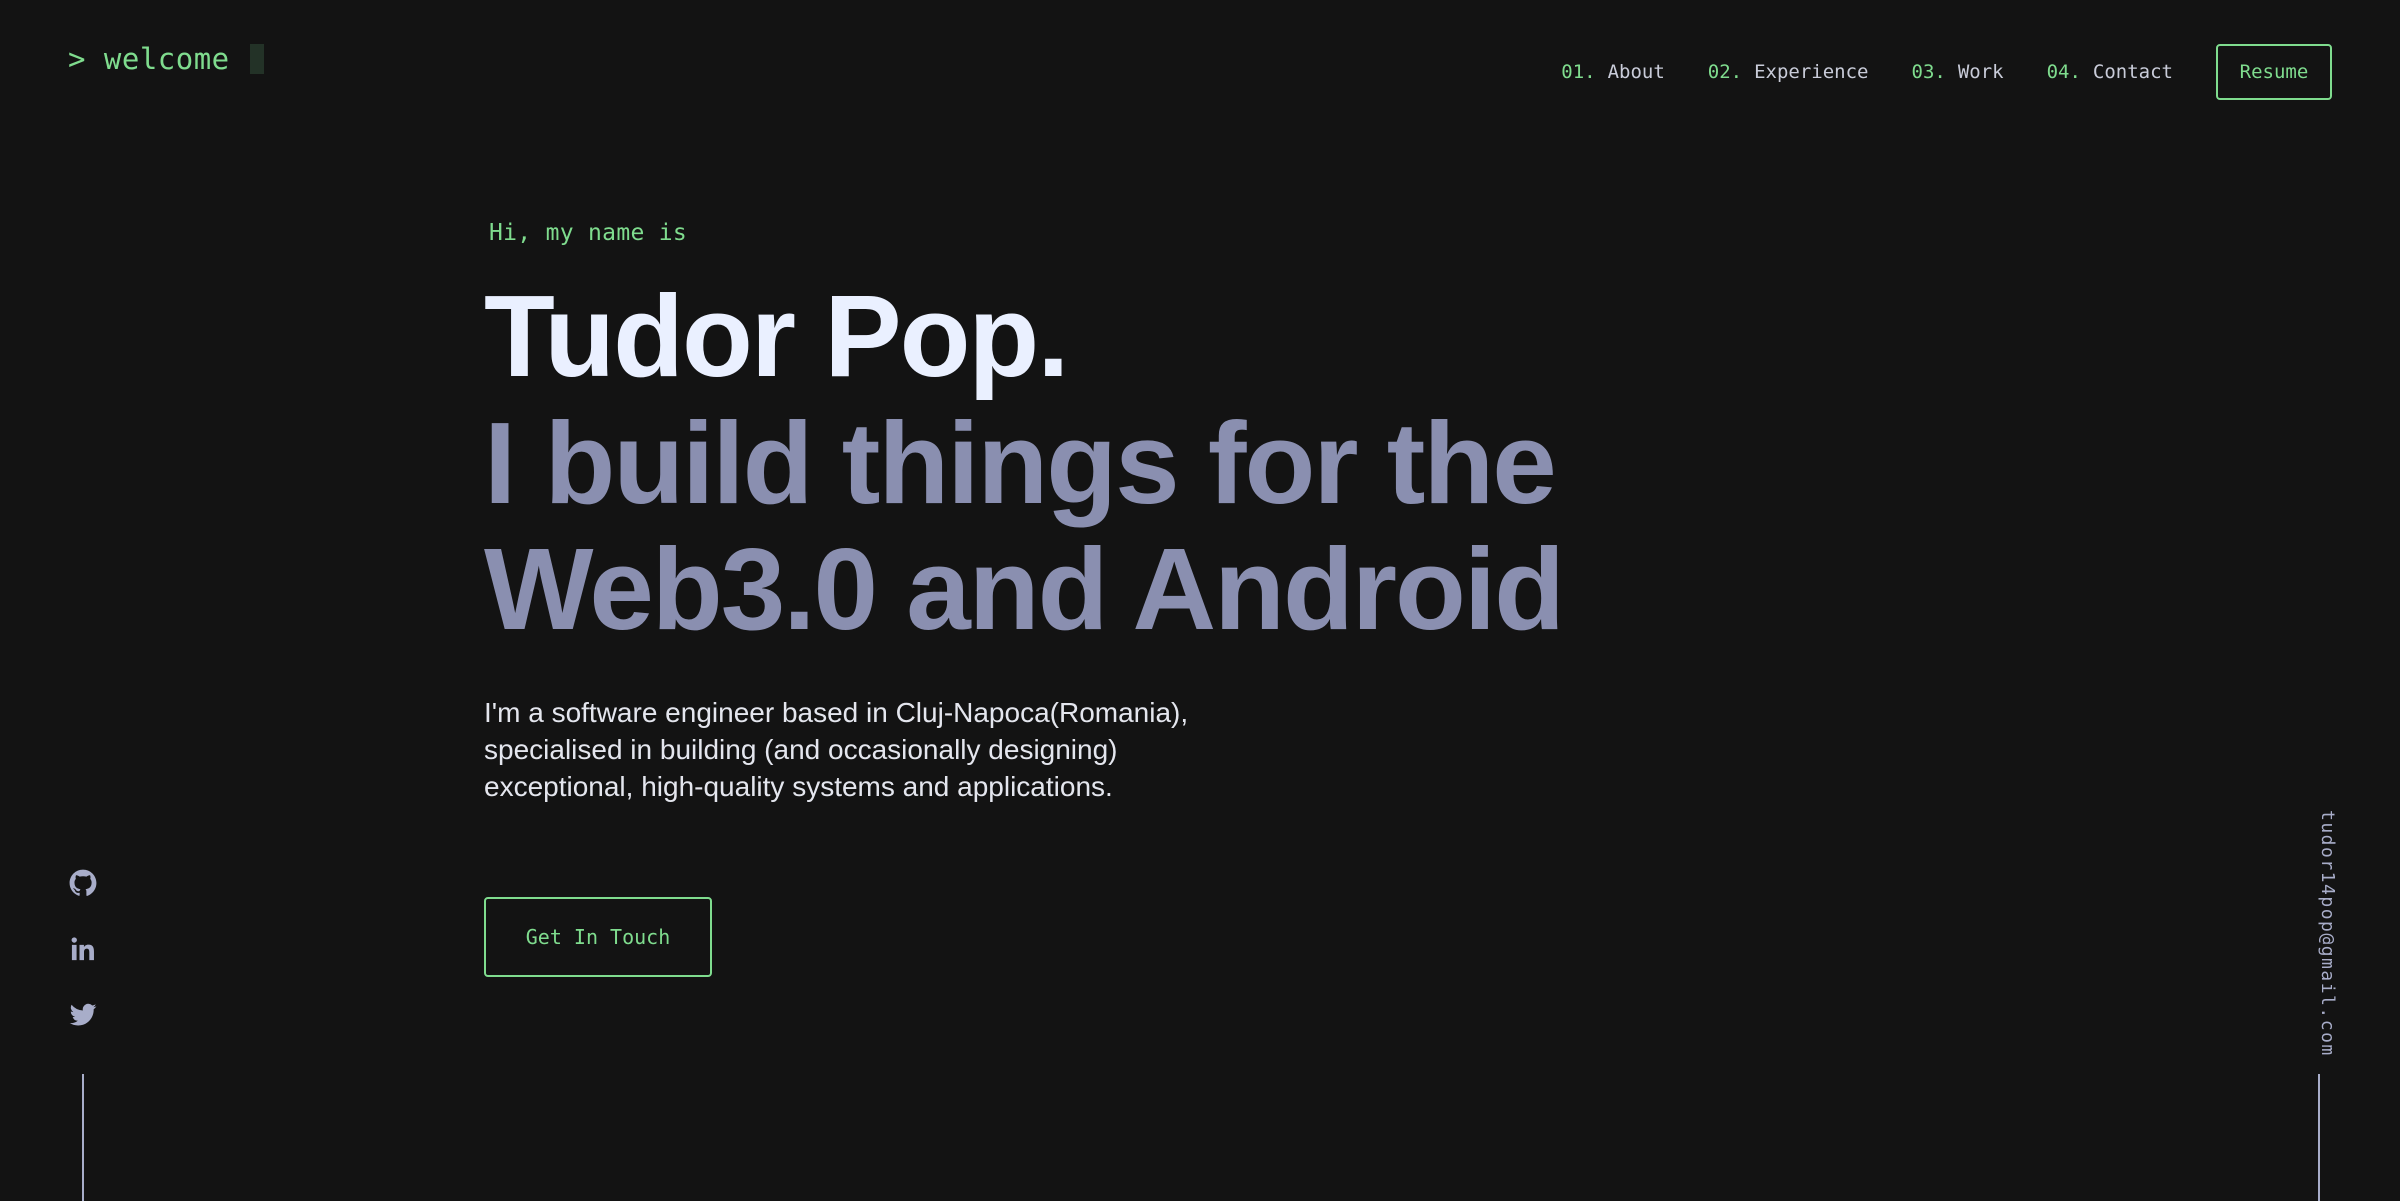  What do you see at coordinates (598, 937) in the screenshot?
I see `get-in-touch-button: Get In Touch` at bounding box center [598, 937].